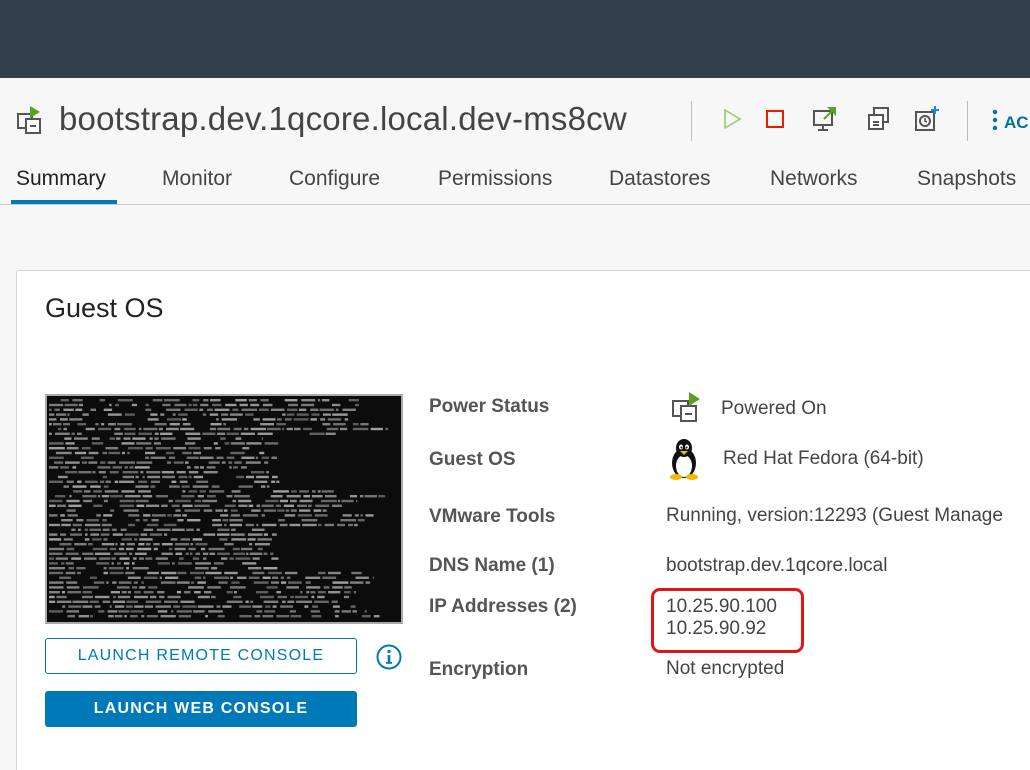 The height and width of the screenshot is (770, 1030). Describe the element at coordinates (334, 179) in the screenshot. I see `tab-configure: Configure` at that location.